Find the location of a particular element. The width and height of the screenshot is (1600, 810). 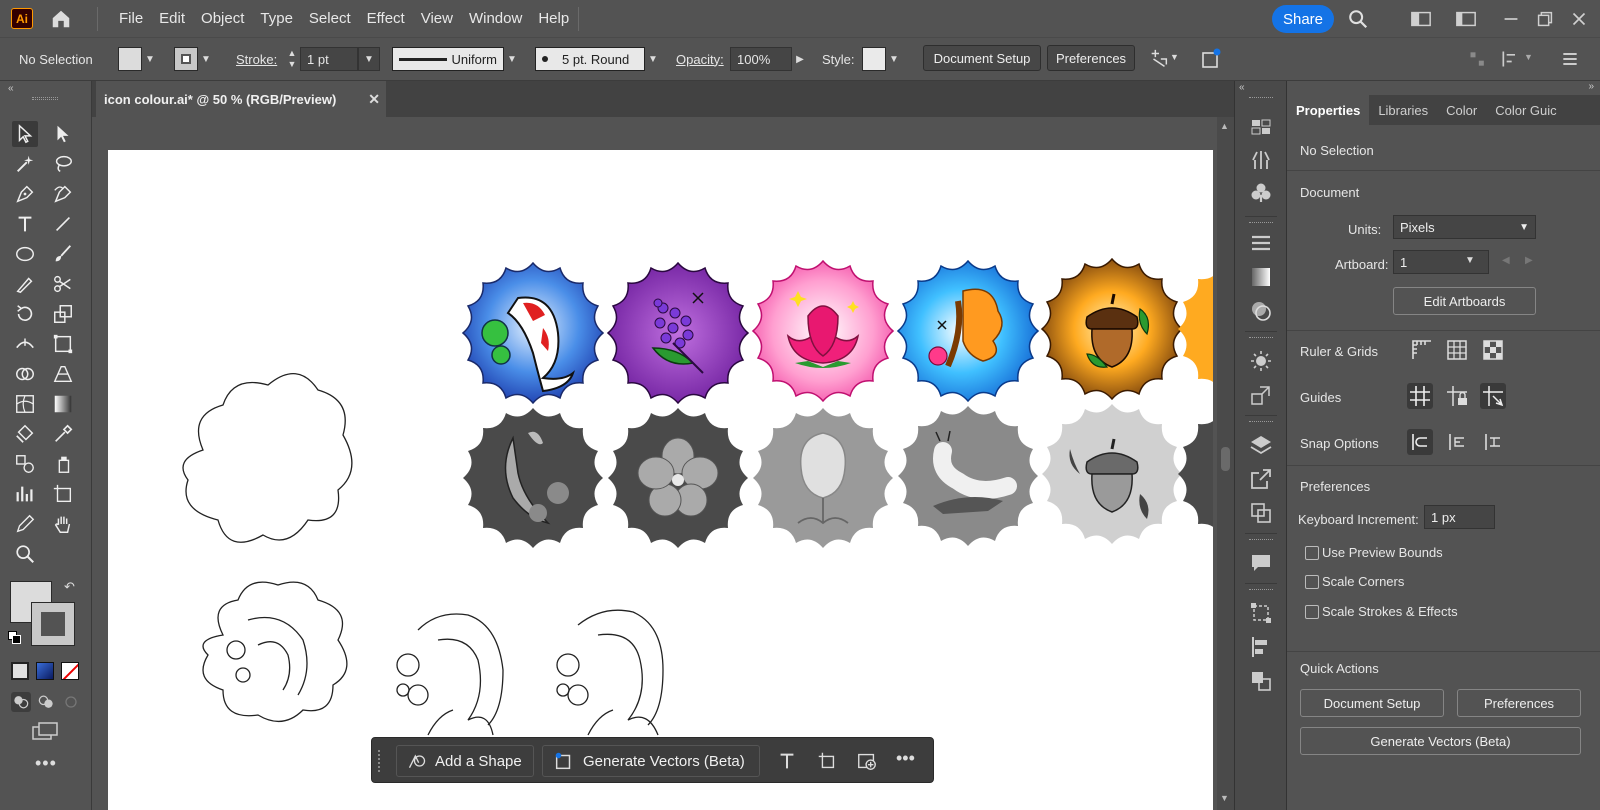

default-fill-stroke-icon is located at coordinates (15, 638).